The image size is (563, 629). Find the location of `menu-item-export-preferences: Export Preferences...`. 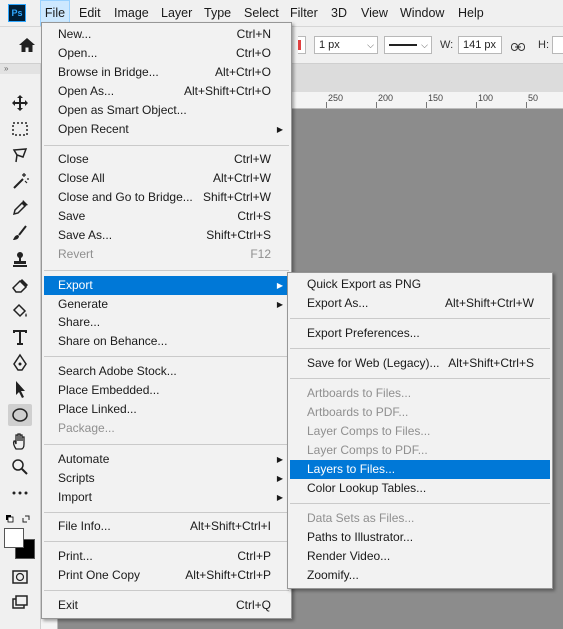

menu-item-export-preferences: Export Preferences... is located at coordinates (420, 333).